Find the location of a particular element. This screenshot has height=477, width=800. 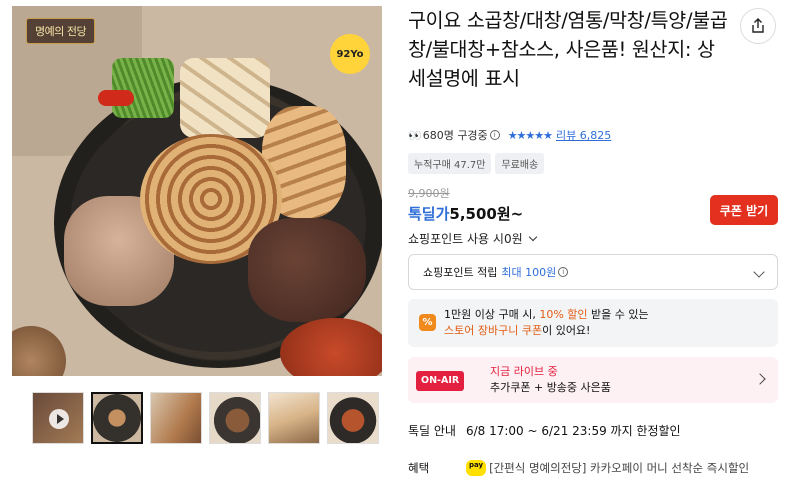

kakaopay-icon: pay is located at coordinates (476, 468).